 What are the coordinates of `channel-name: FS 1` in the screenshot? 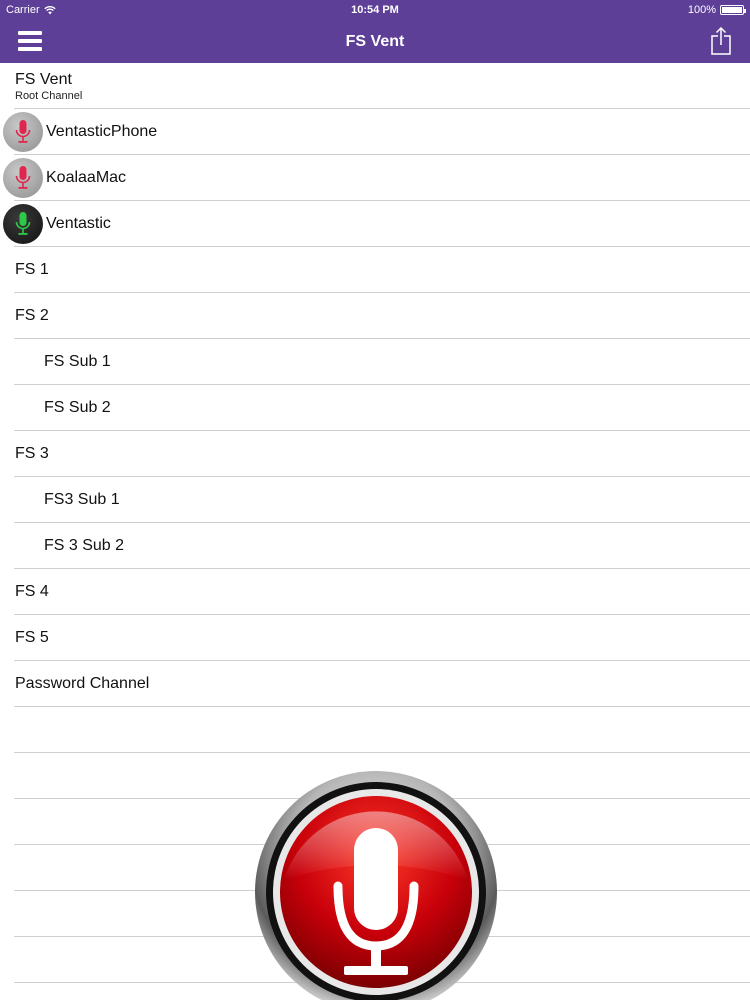 It's located at (32, 269).